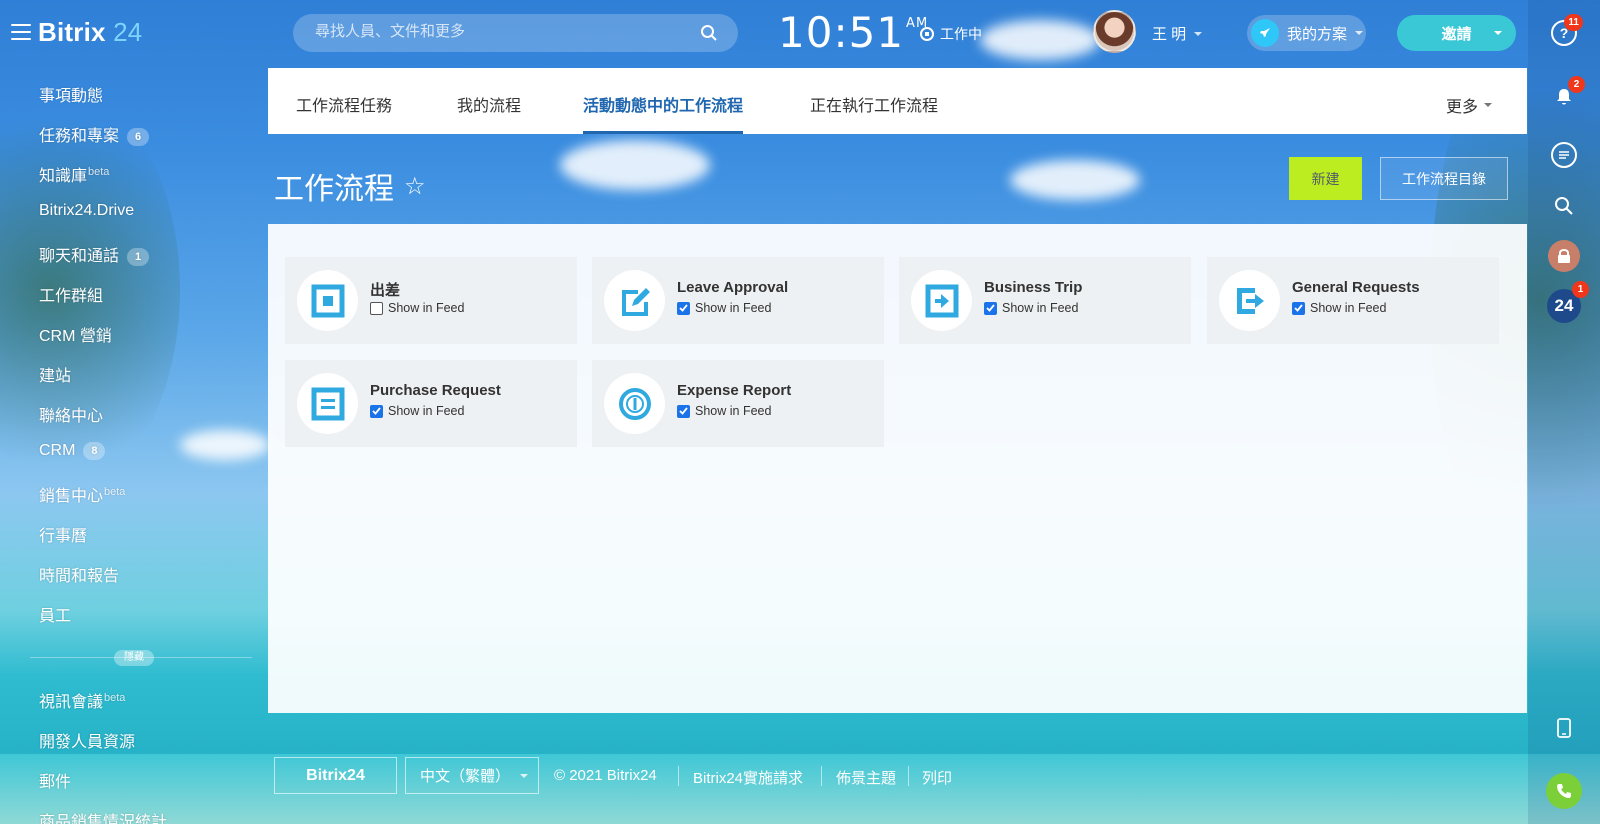  I want to click on workflow-card: 出差 Show in Feed, so click(431, 300).